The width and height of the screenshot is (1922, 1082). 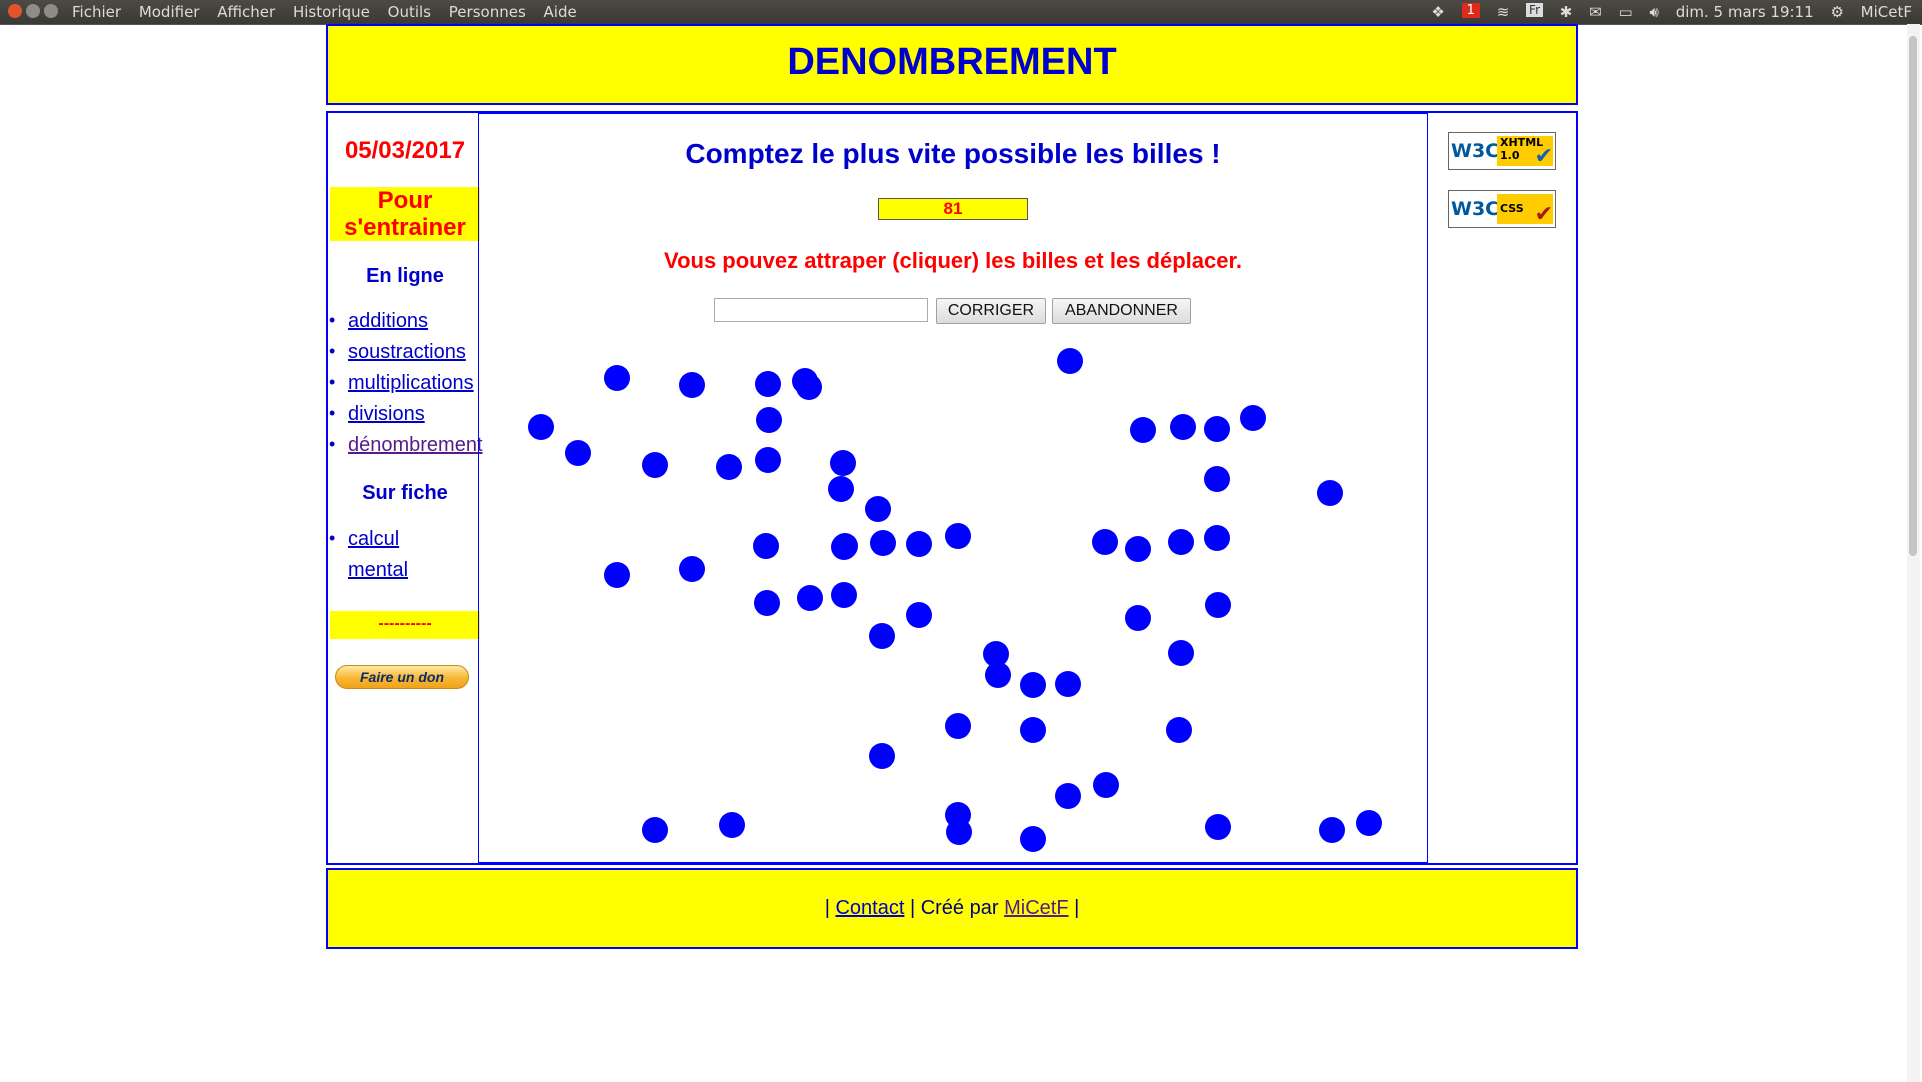 I want to click on menu-personnes: Personnes, so click(x=487, y=12).